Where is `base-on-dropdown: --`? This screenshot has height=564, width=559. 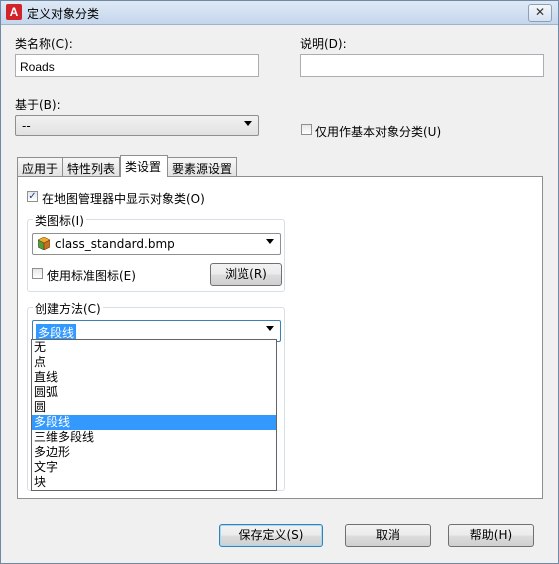
base-on-dropdown: -- is located at coordinates (137, 125).